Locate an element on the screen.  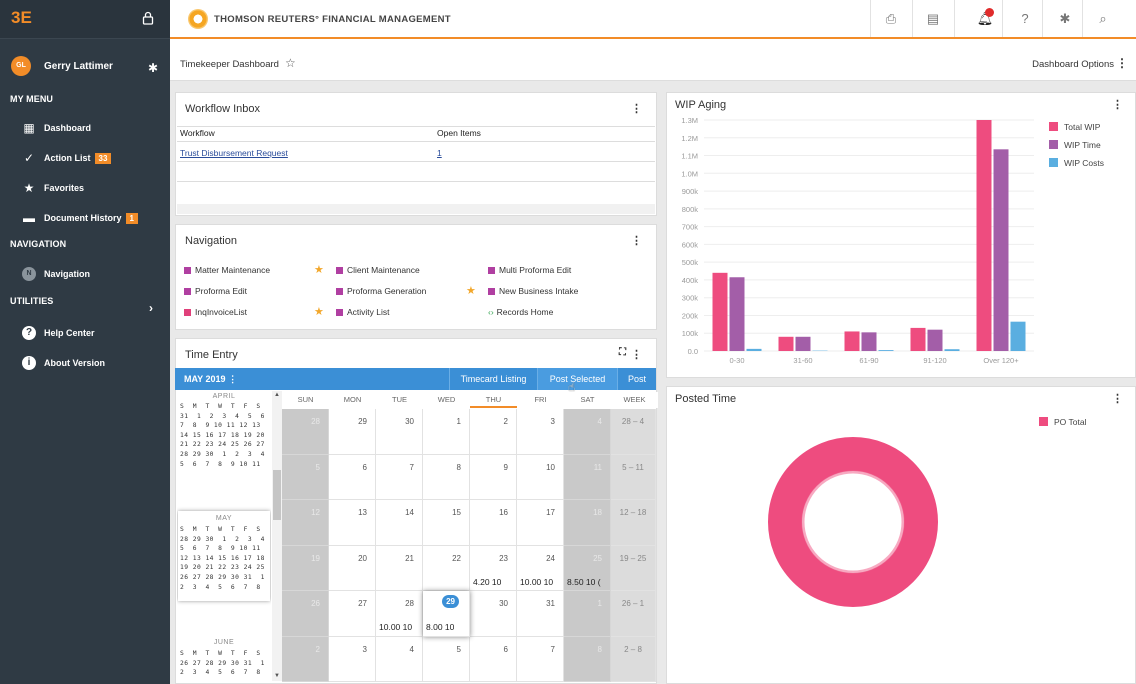
scrollbar-thumb is located at coordinates (277, 495).